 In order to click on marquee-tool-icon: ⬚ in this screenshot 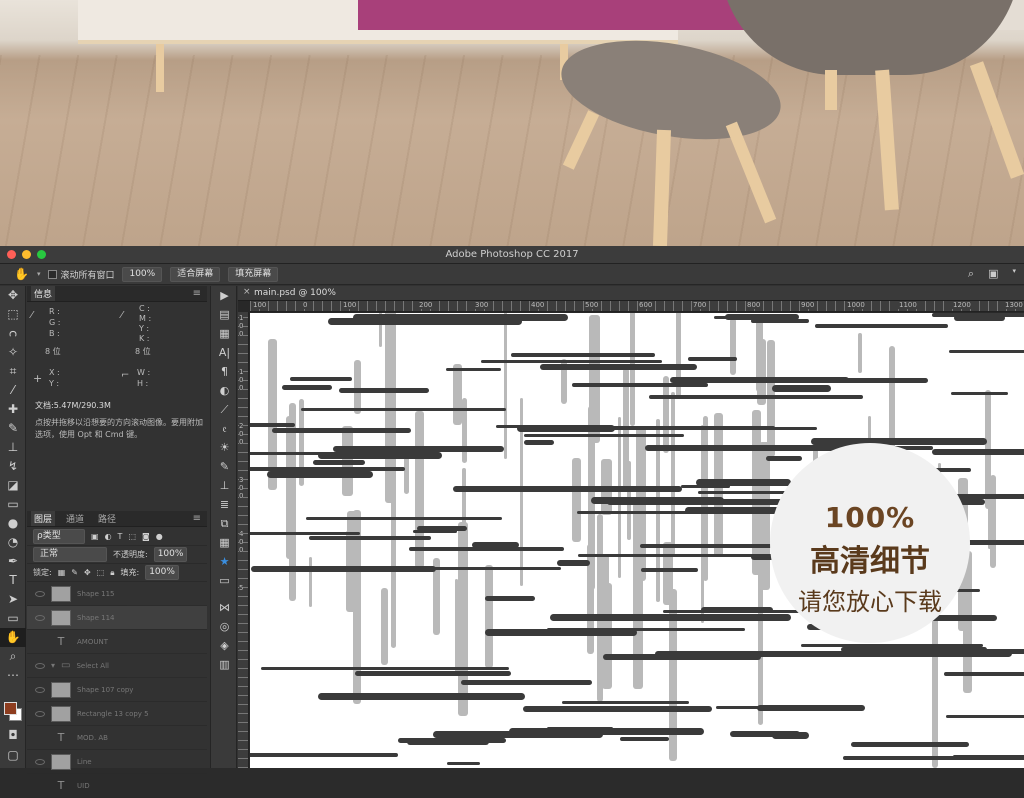, I will do `click(13, 314)`.